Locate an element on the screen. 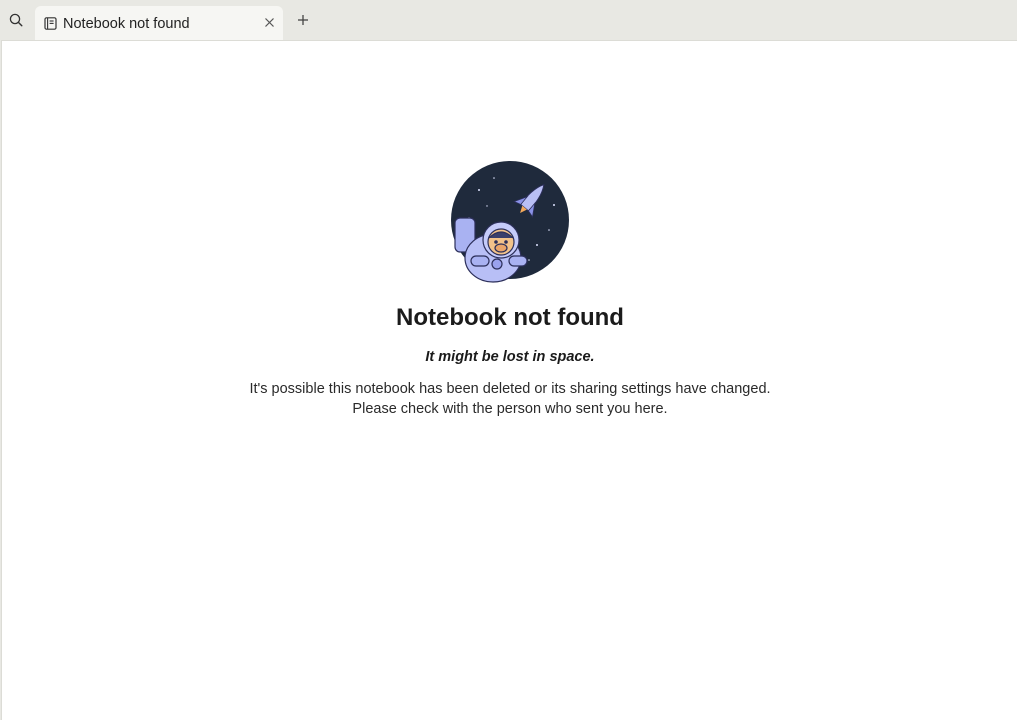  search-button is located at coordinates (16, 20).